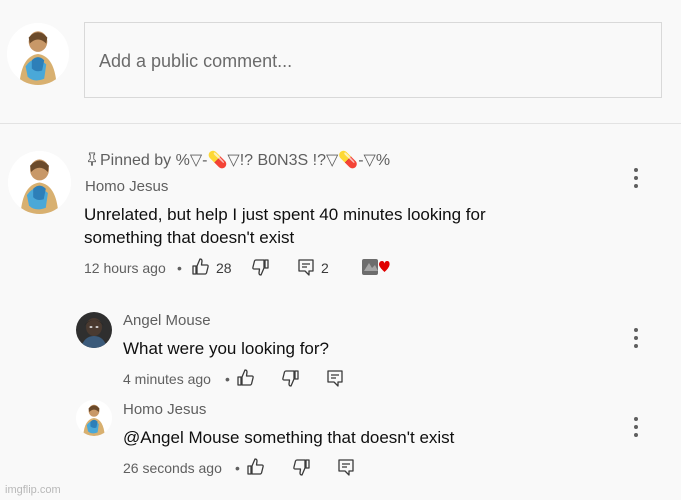 The width and height of the screenshot is (681, 500). What do you see at coordinates (340, 123) in the screenshot?
I see `divider` at bounding box center [340, 123].